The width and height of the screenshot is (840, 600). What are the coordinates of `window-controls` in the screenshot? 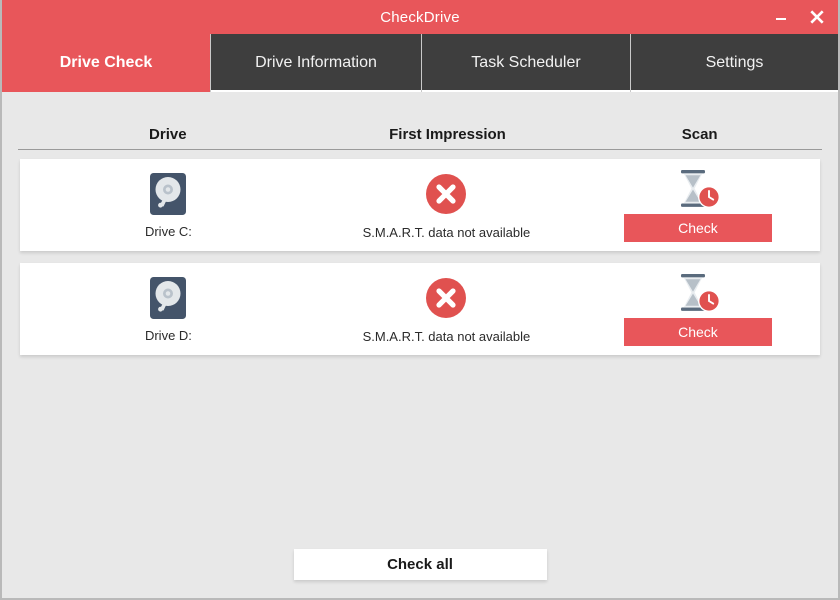 It's located at (799, 17).